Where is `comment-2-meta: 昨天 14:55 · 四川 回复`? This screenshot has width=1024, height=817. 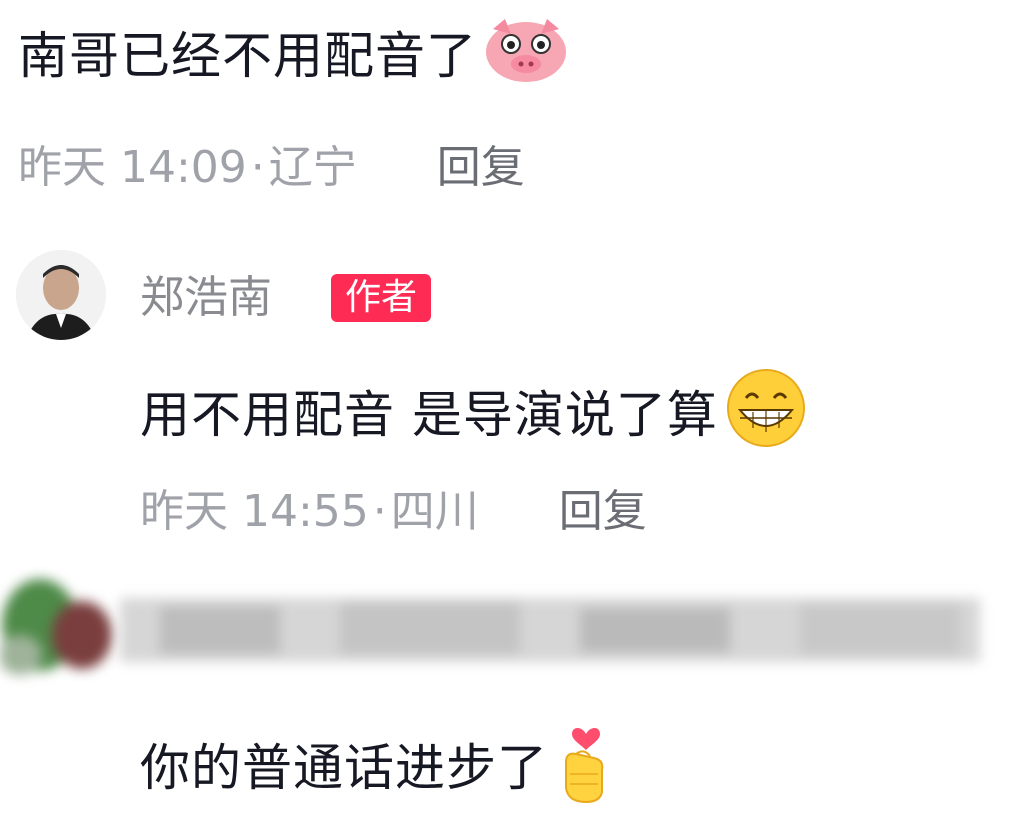
comment-2-meta: 昨天 14:55 · 四川 回复 is located at coordinates (393, 512).